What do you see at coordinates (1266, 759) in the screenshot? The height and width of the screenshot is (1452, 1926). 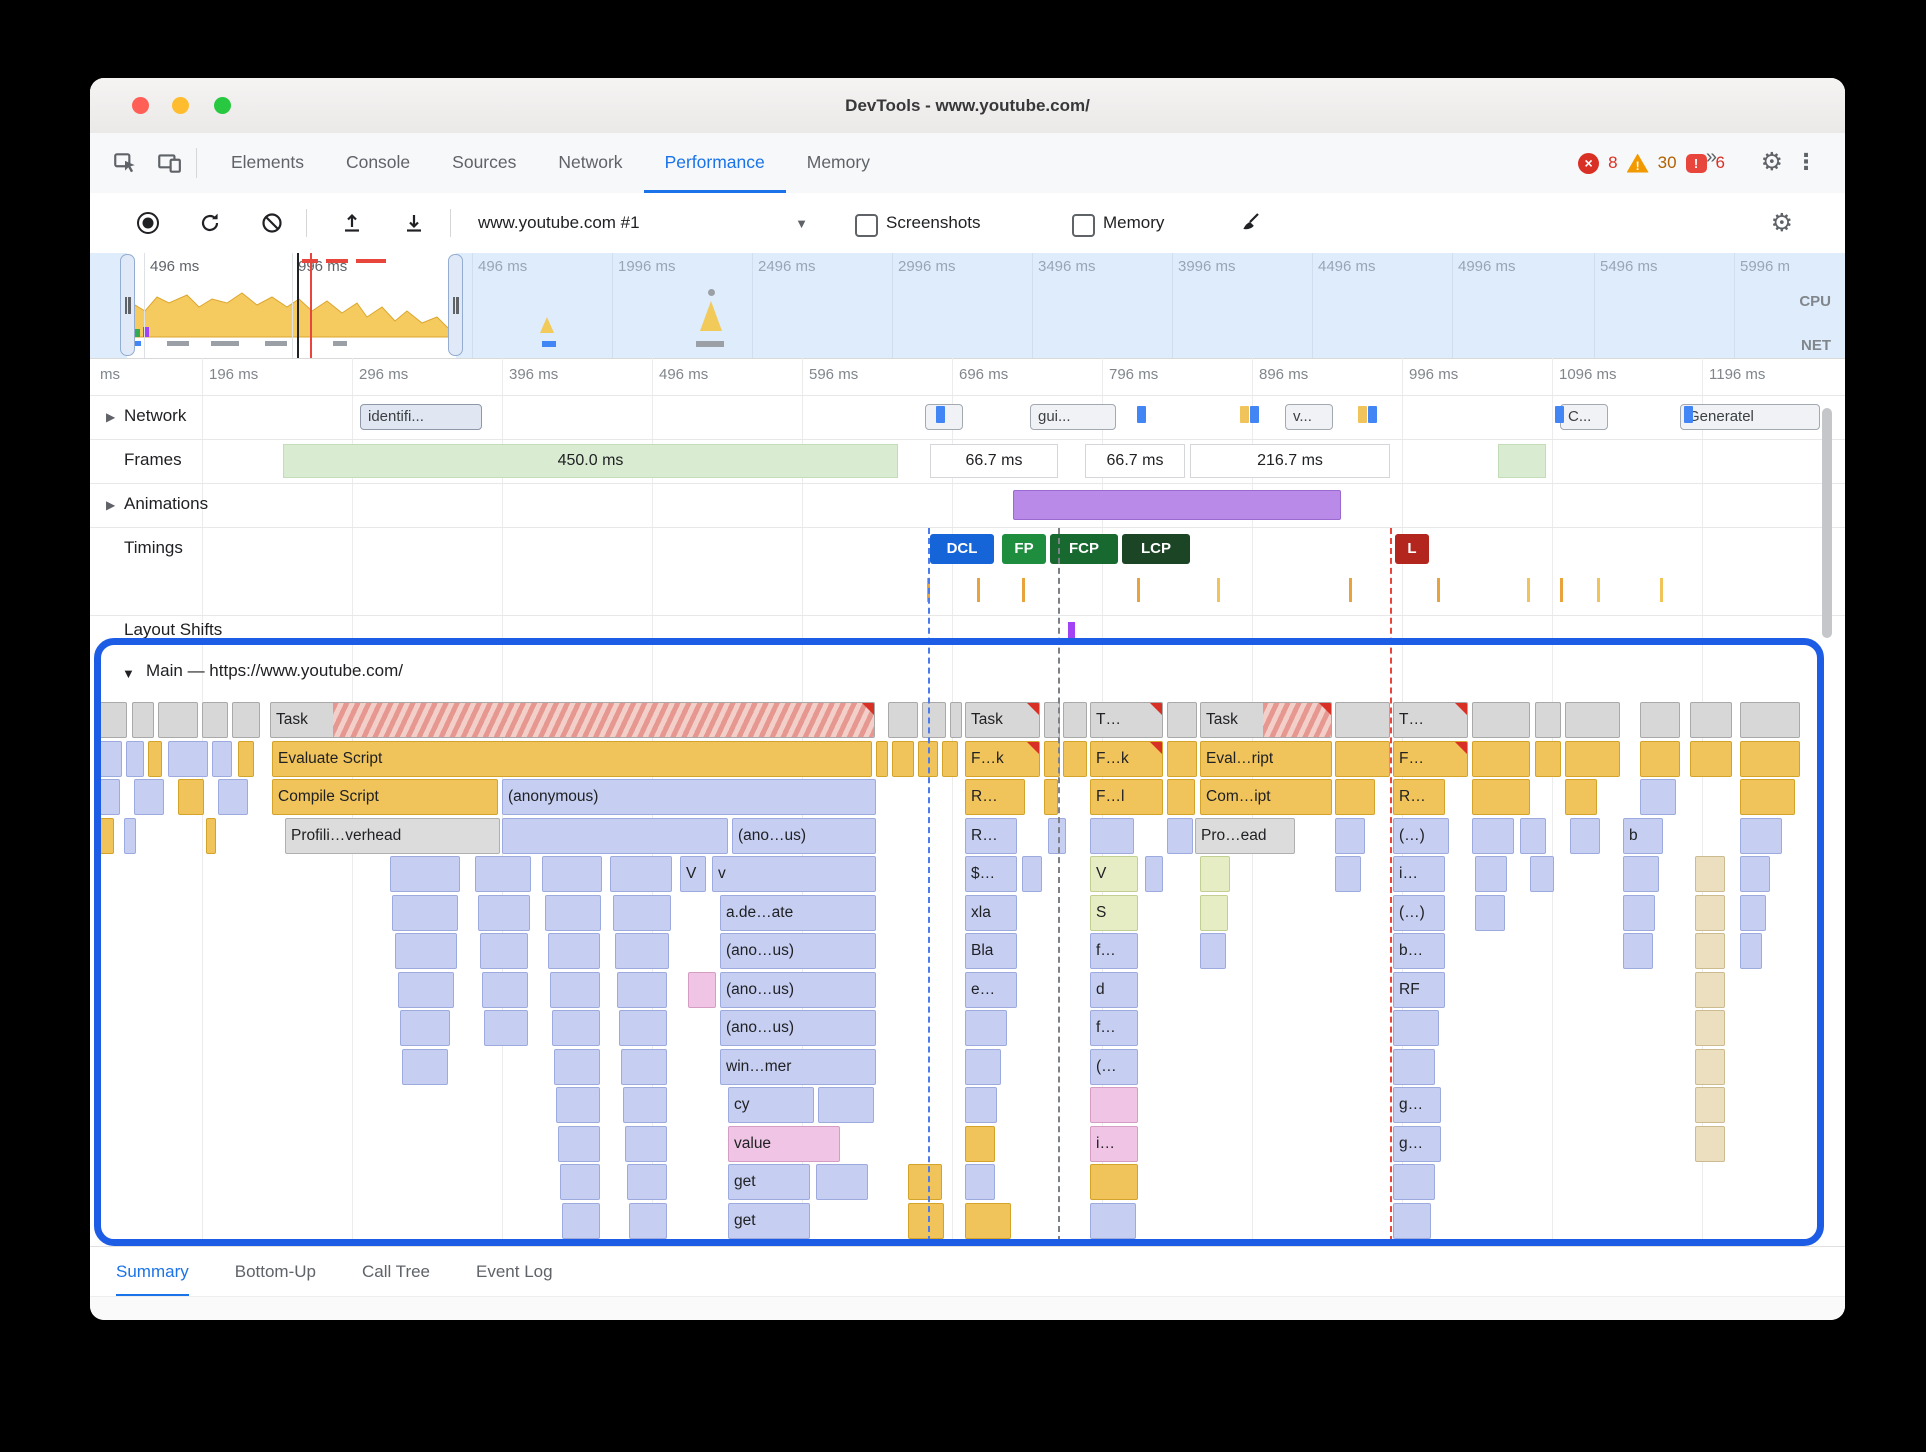 I see `flame-bar: Eval…ript` at bounding box center [1266, 759].